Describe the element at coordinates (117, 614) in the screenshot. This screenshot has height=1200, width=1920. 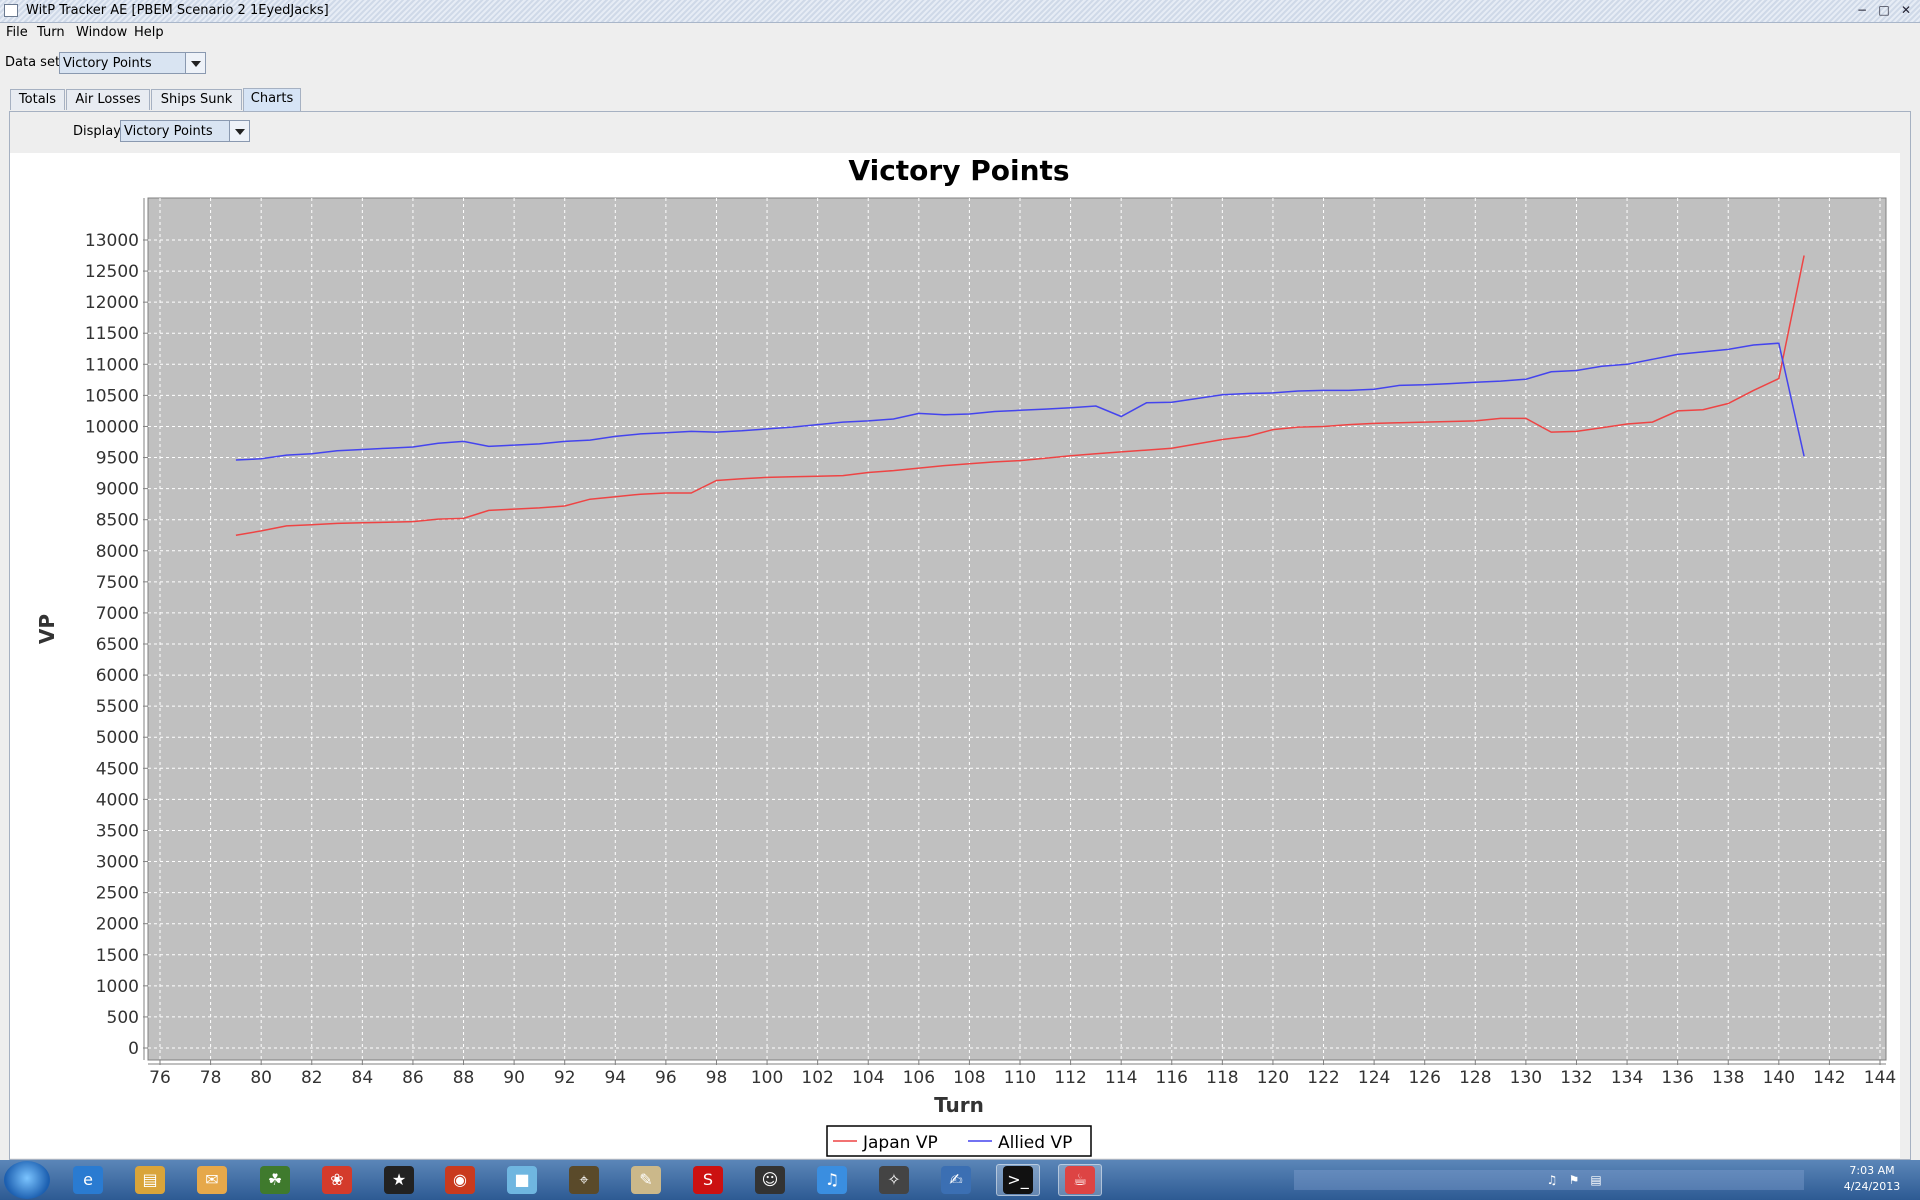
I see `y-tick-label: 7000` at that location.